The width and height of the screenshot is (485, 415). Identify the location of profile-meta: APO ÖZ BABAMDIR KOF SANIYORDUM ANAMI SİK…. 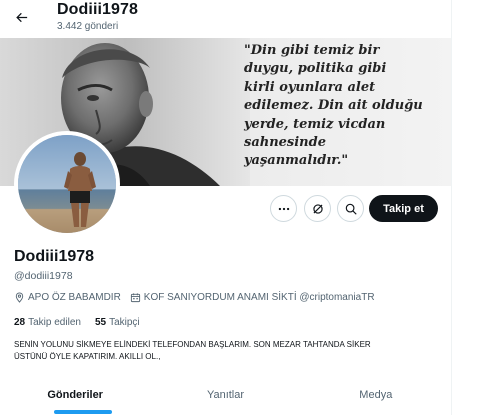
(199, 297).